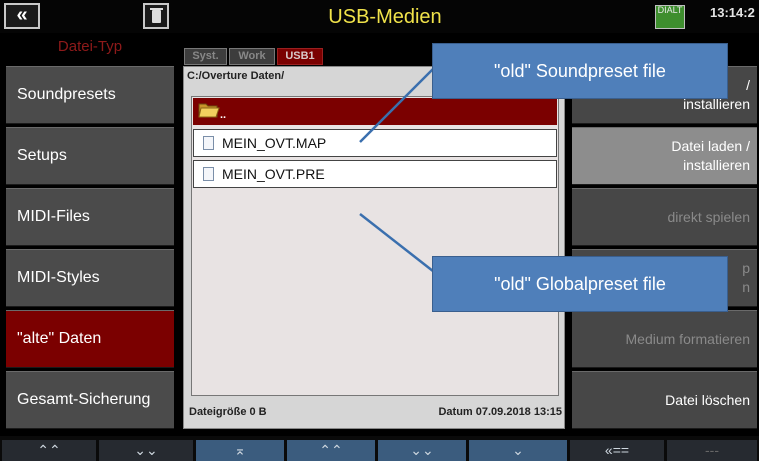 Image resolution: width=759 pixels, height=461 pixels. I want to click on back-arrow-button: «==, so click(617, 450).